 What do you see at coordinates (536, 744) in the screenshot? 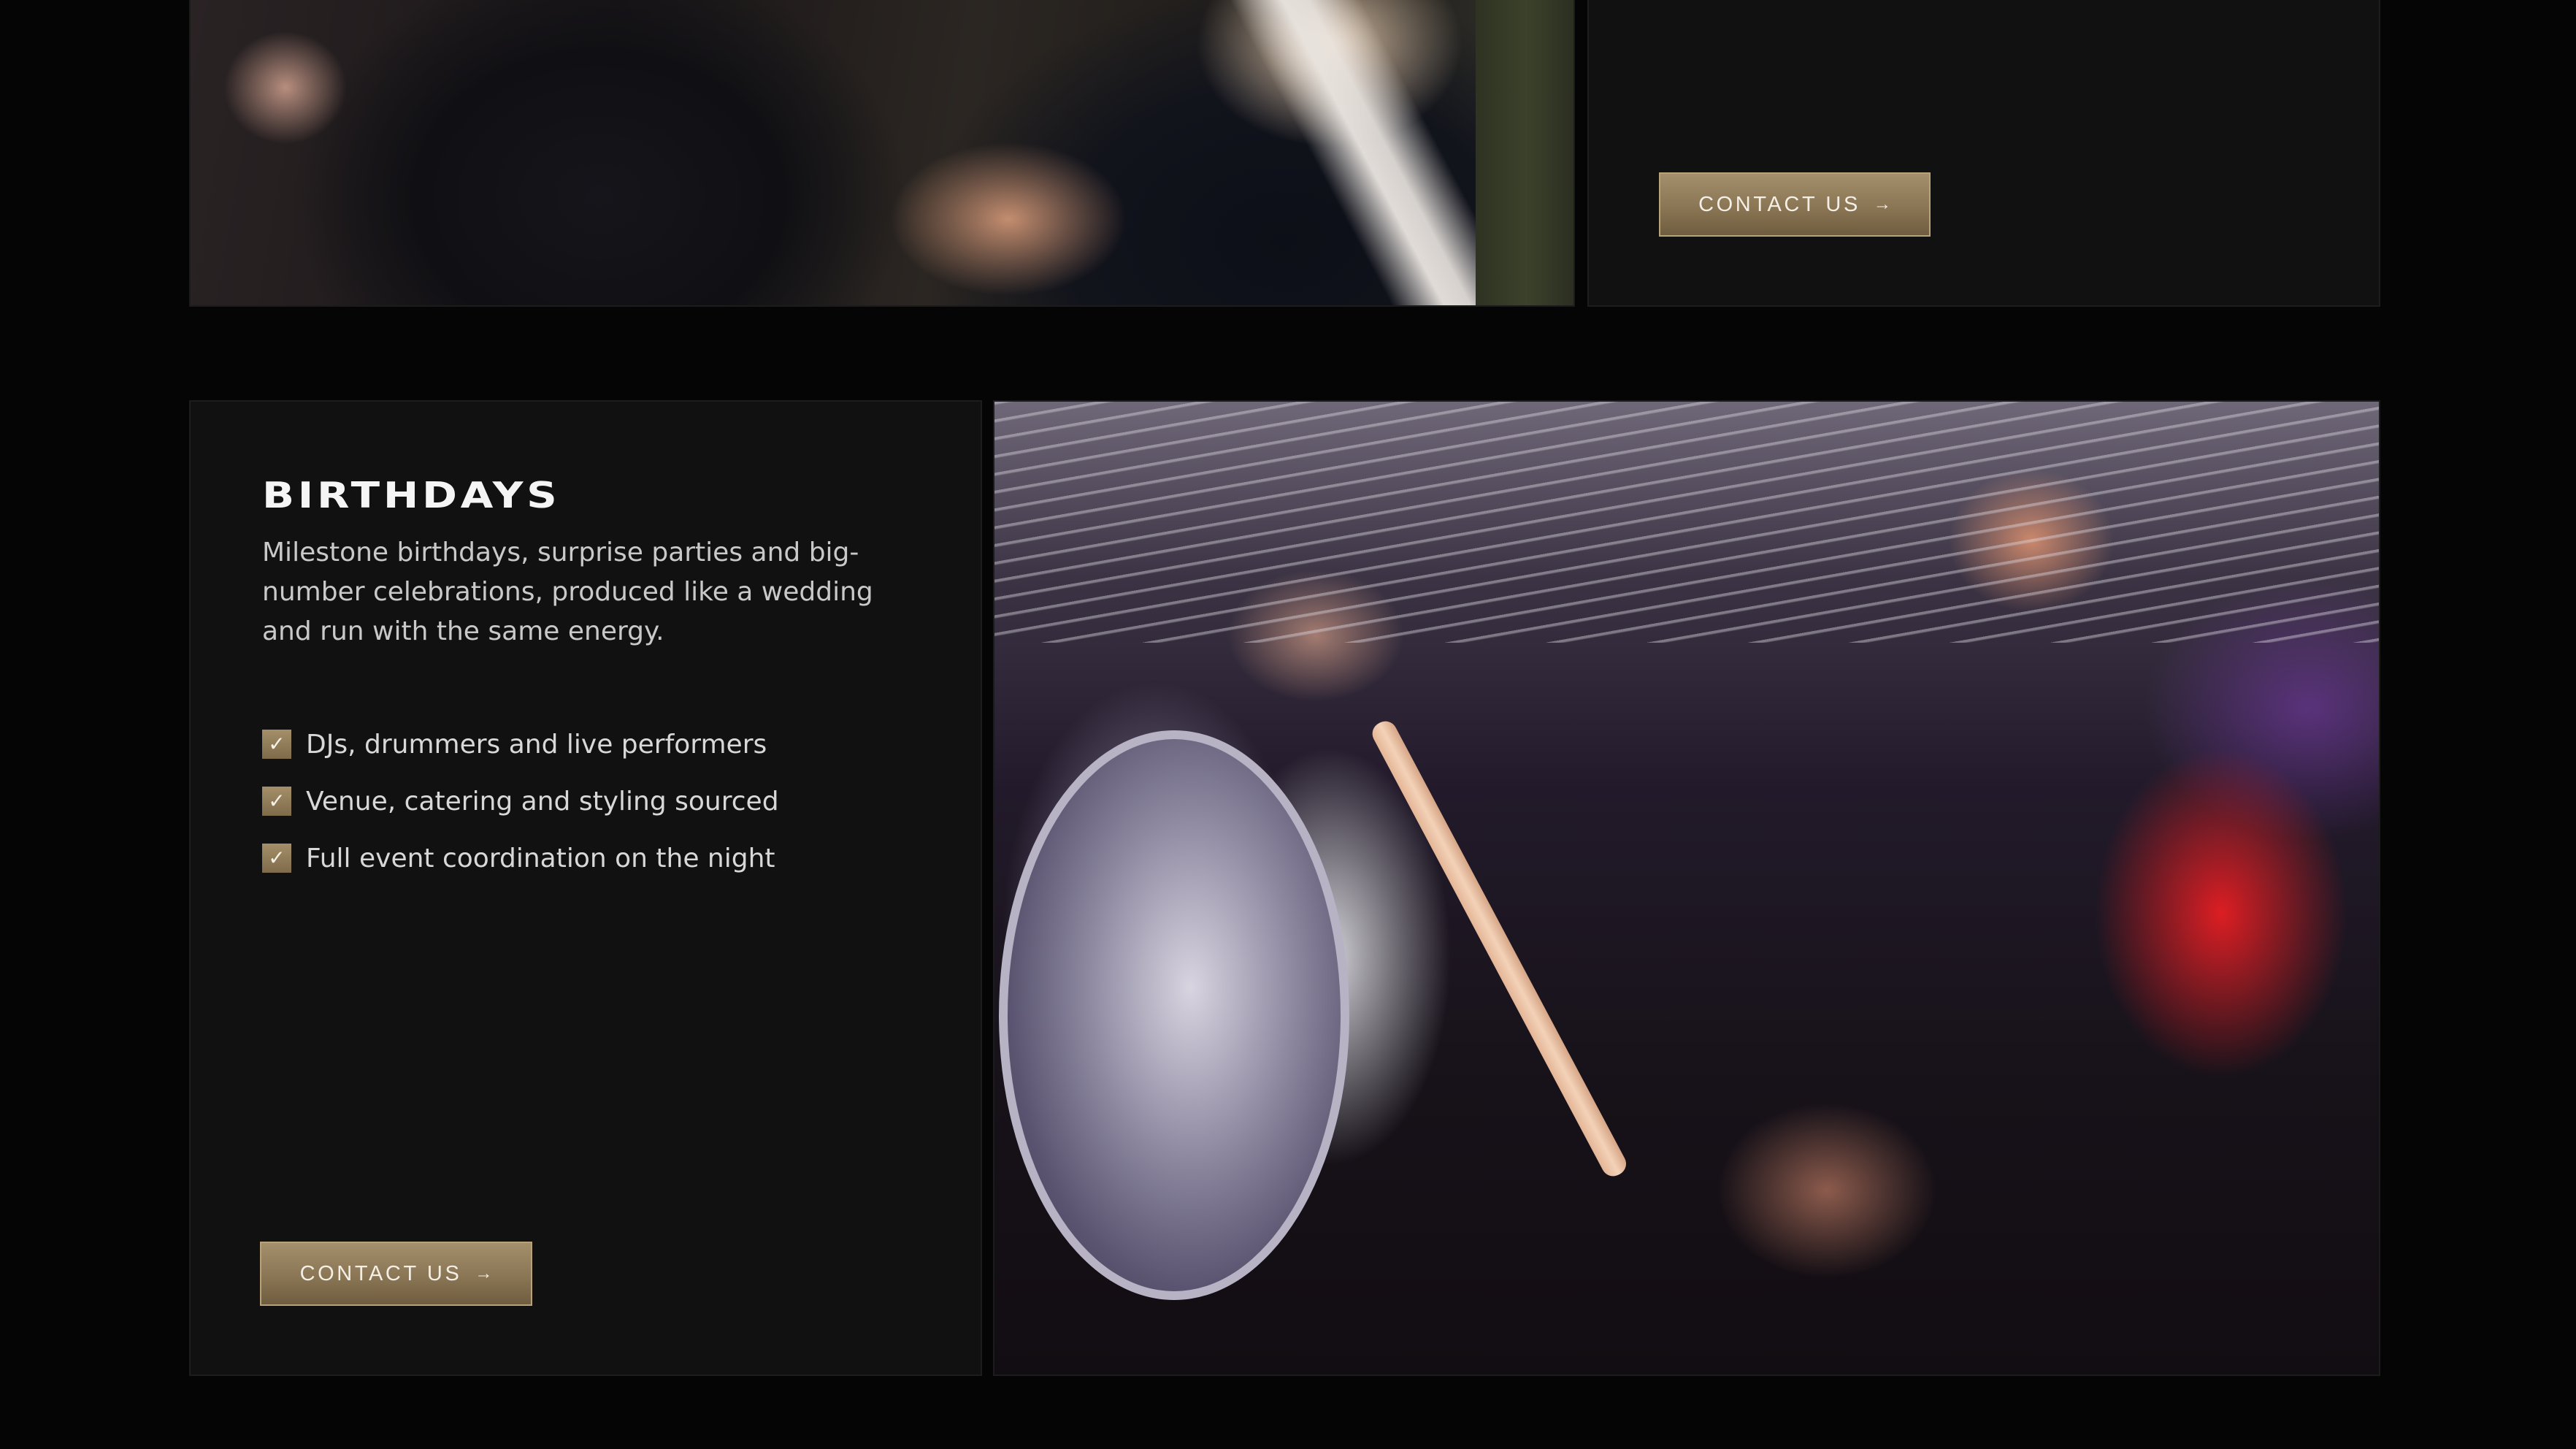
I see `feature-text: DJs, drummers and live performers` at bounding box center [536, 744].